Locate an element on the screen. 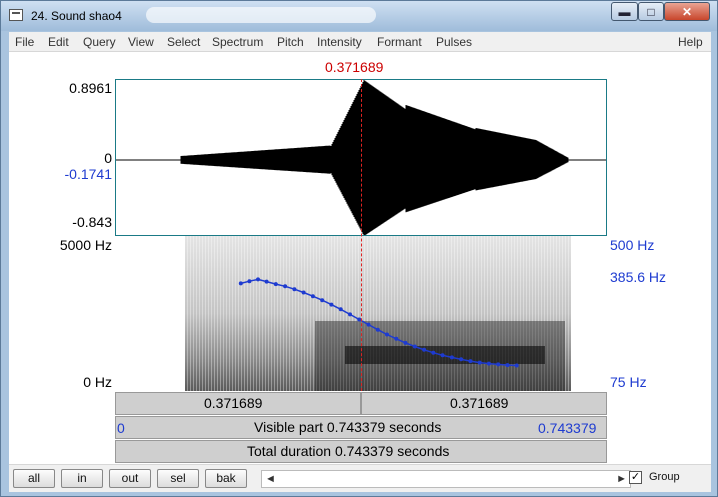 This screenshot has height=497, width=718. menu-spectrum: Spectrum is located at coordinates (237, 42).